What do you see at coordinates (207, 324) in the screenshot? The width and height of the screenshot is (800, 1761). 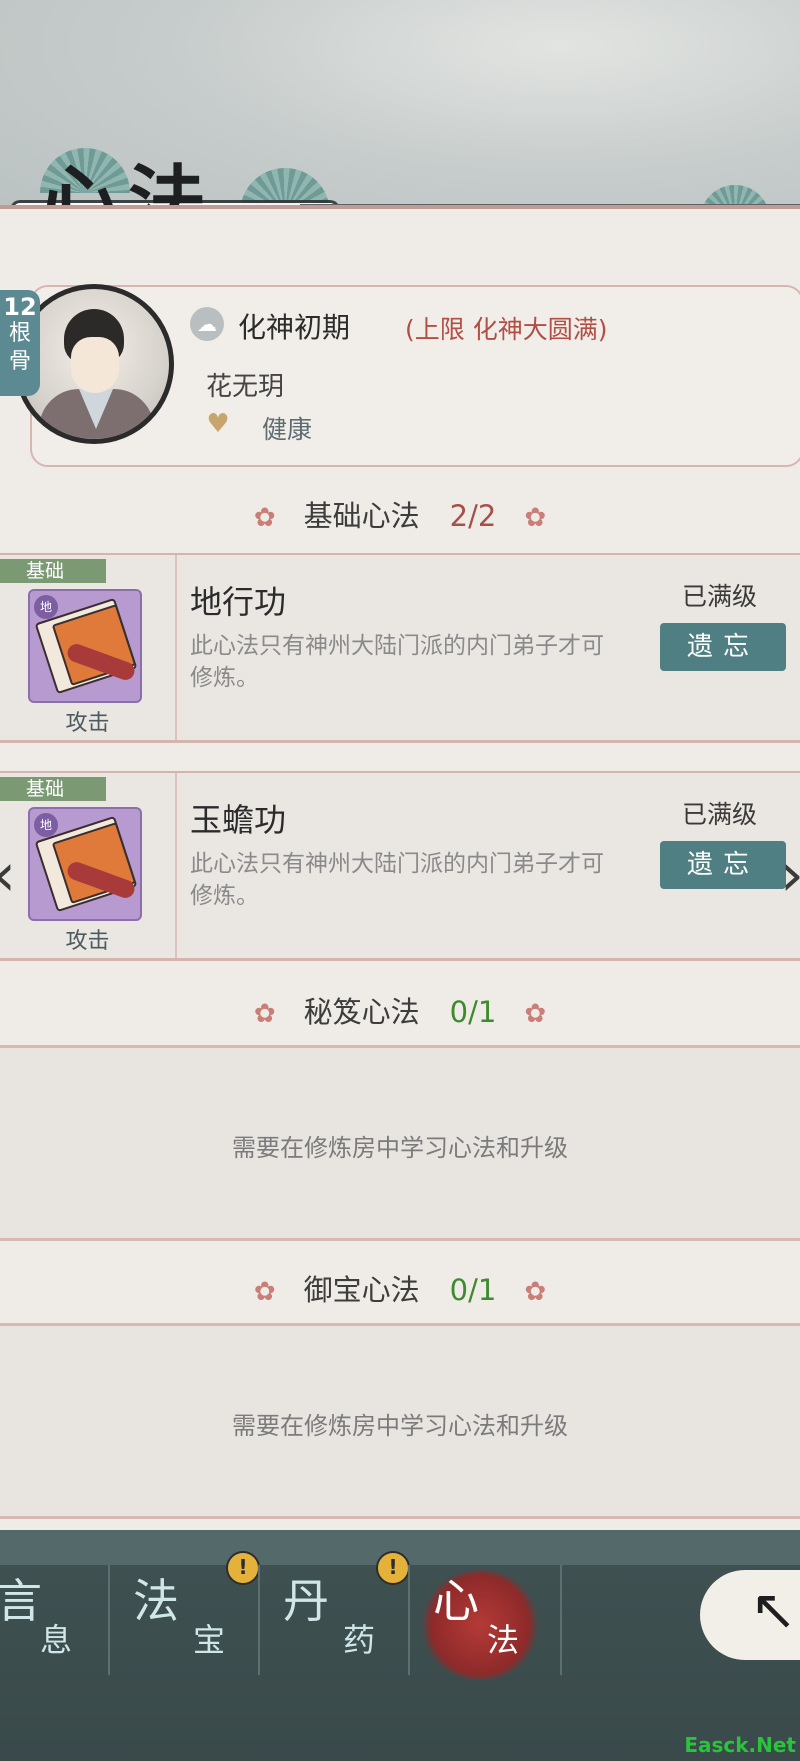 I see `cloud-icon: ☁` at bounding box center [207, 324].